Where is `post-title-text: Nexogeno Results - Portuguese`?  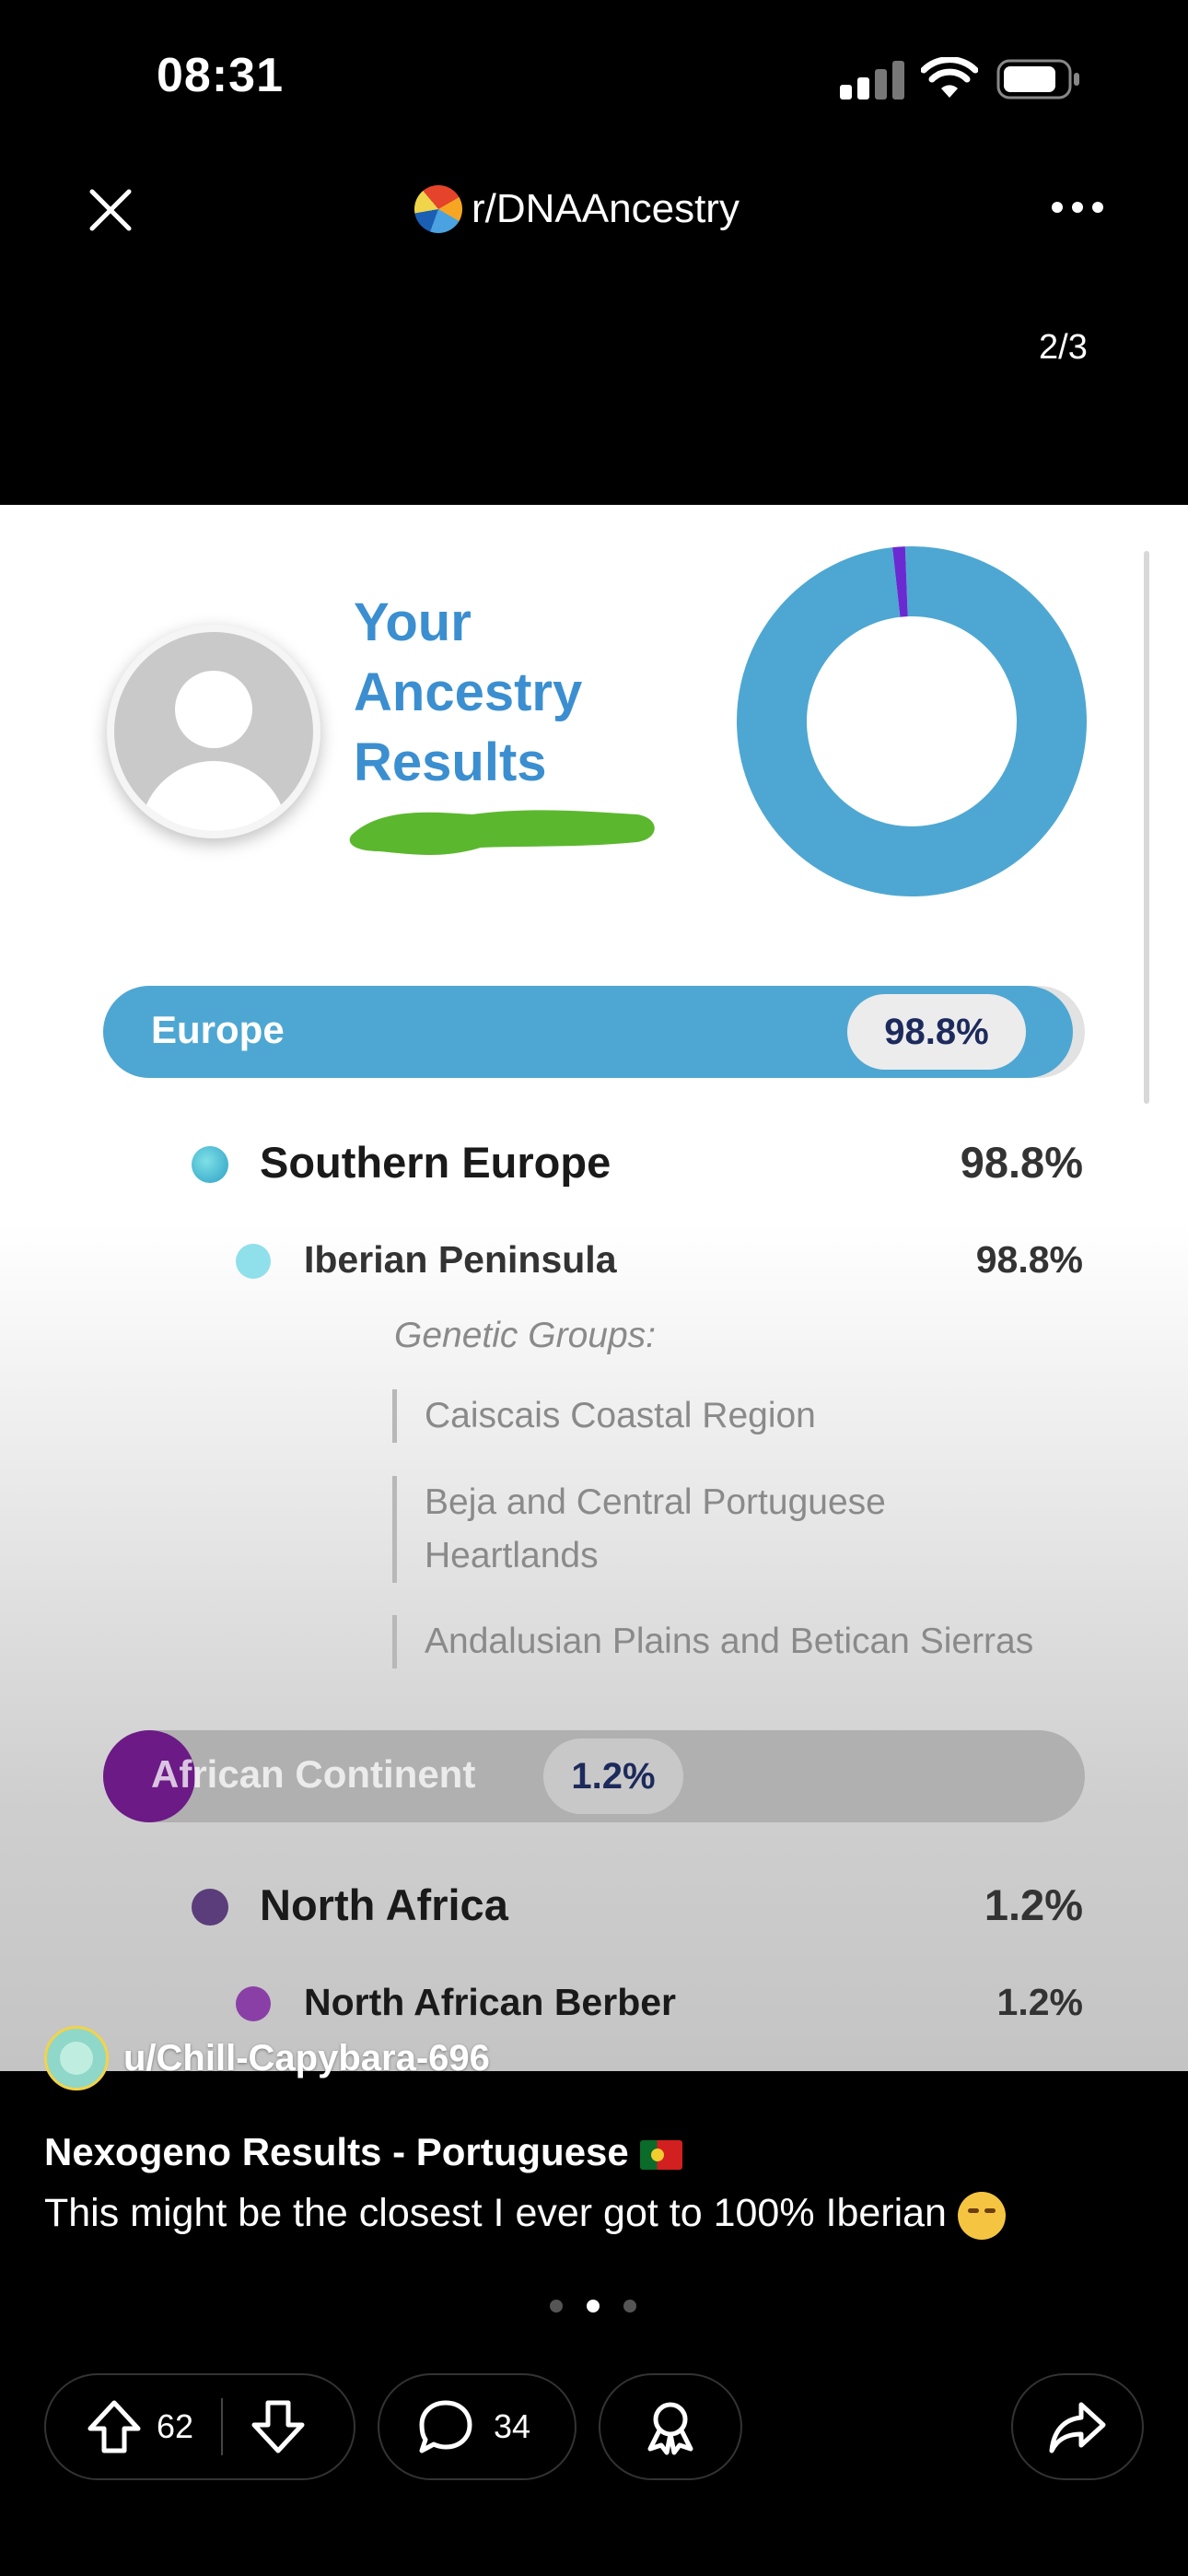 post-title-text: Nexogeno Results - Portuguese is located at coordinates (336, 2151).